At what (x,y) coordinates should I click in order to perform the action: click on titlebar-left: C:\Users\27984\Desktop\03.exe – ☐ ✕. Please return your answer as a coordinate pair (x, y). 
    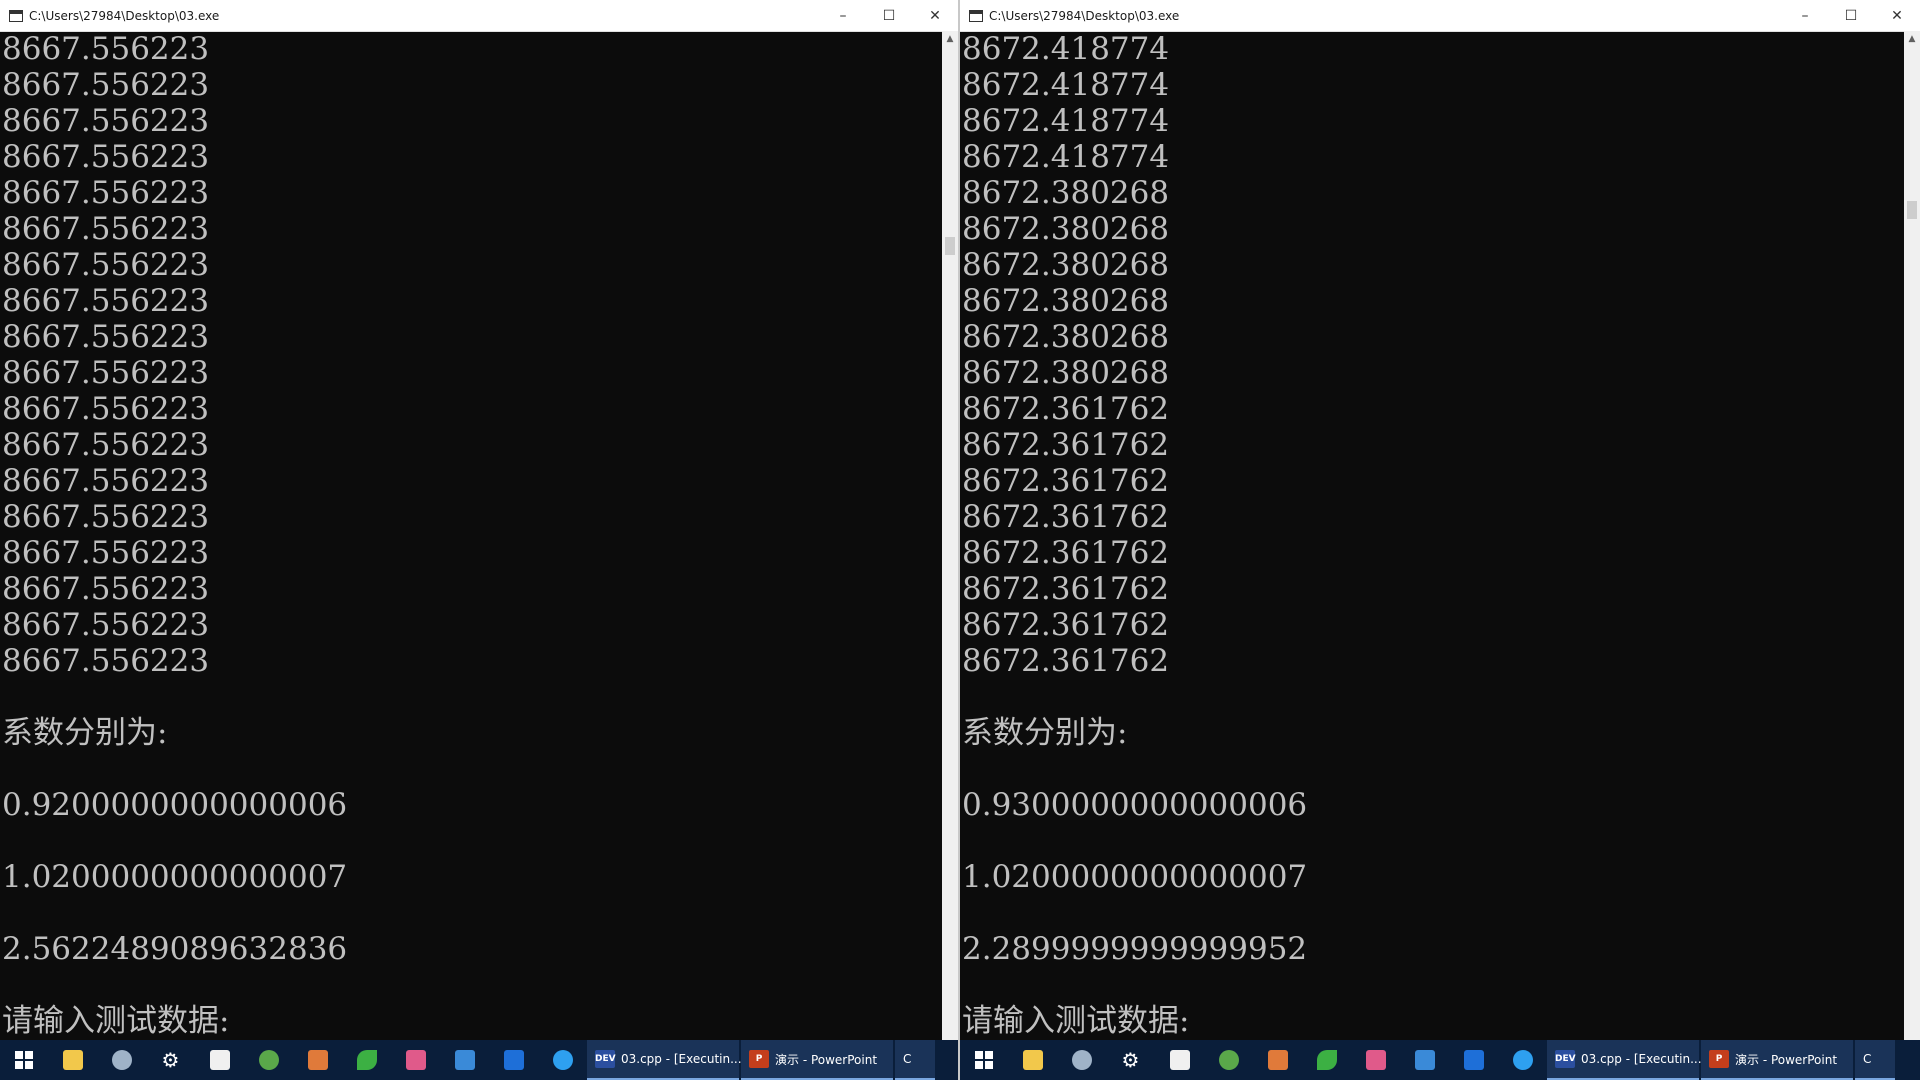
    Looking at the image, I should click on (479, 16).